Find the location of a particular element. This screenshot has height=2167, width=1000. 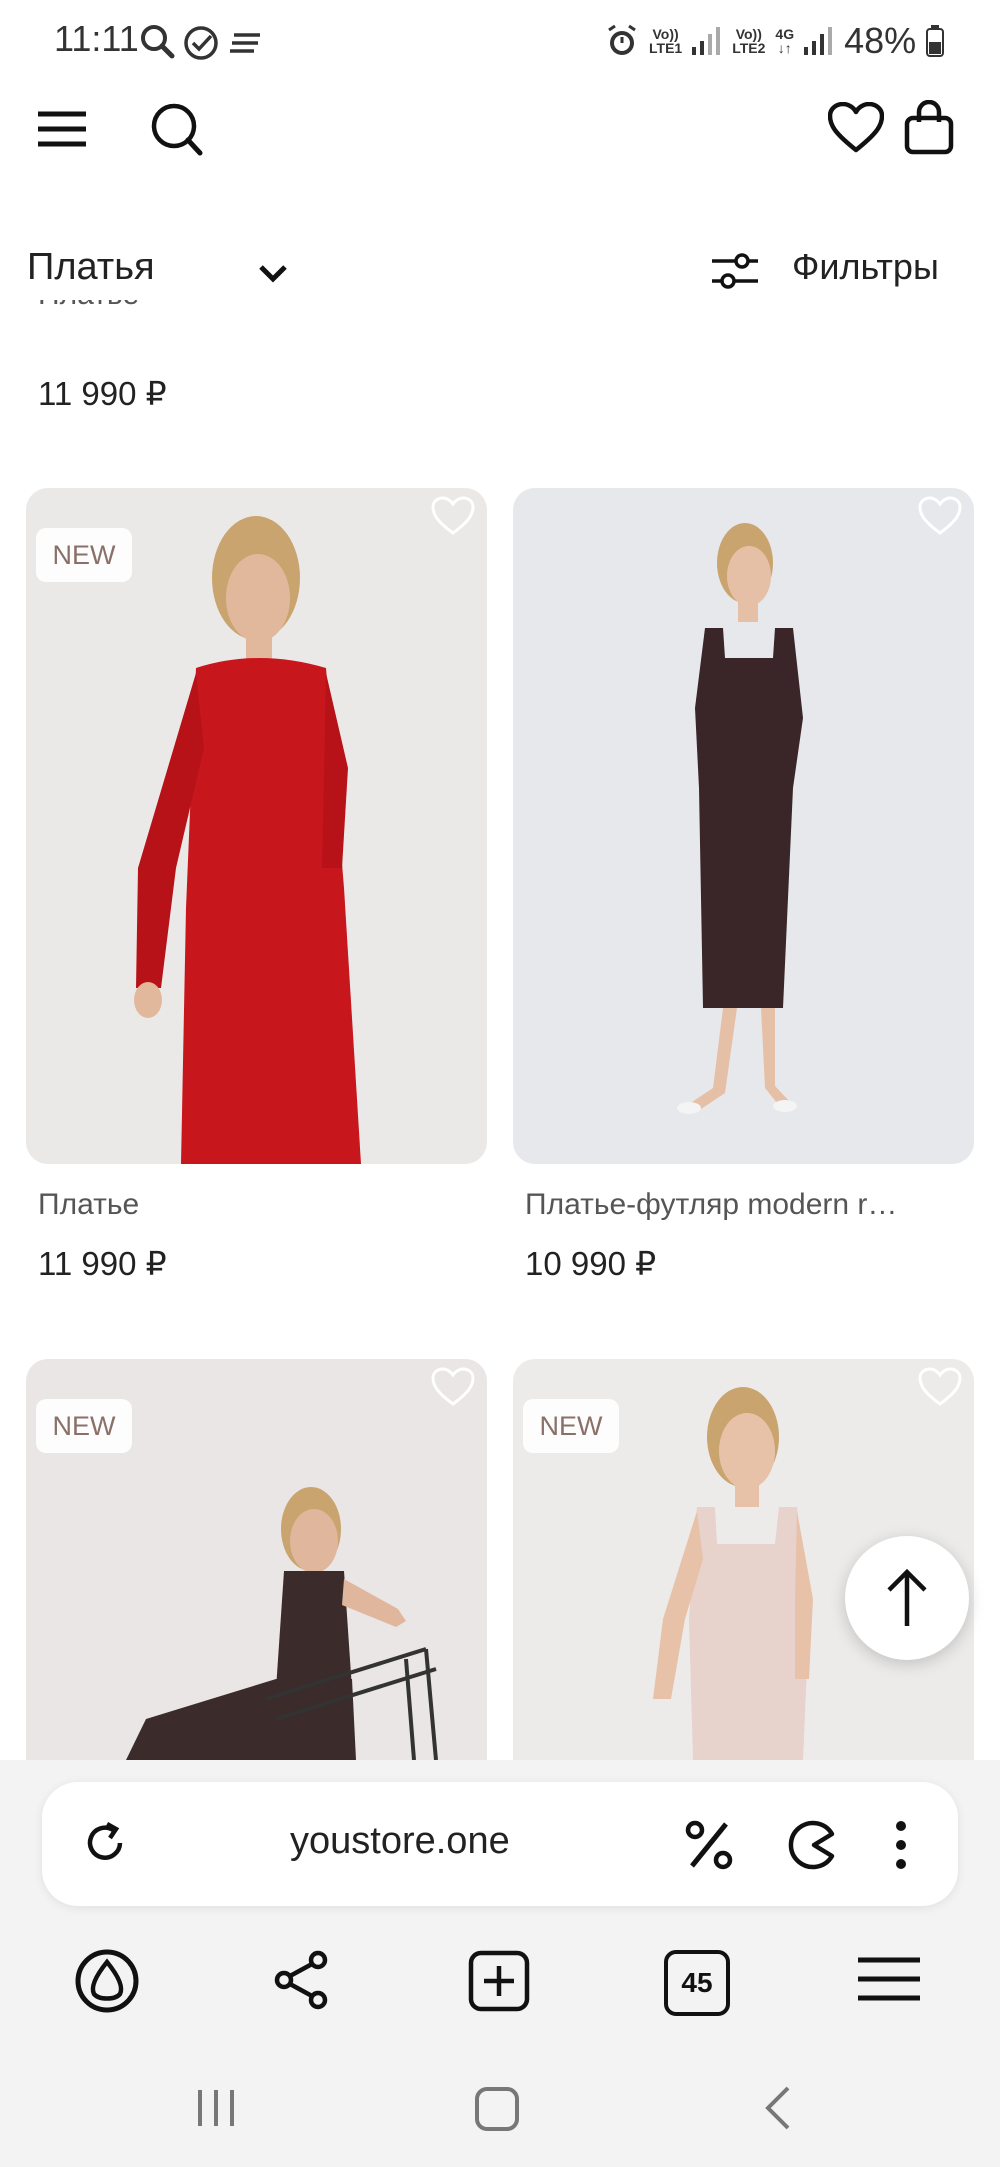

data-arrows-icon: ↓↑ is located at coordinates (784, 48).